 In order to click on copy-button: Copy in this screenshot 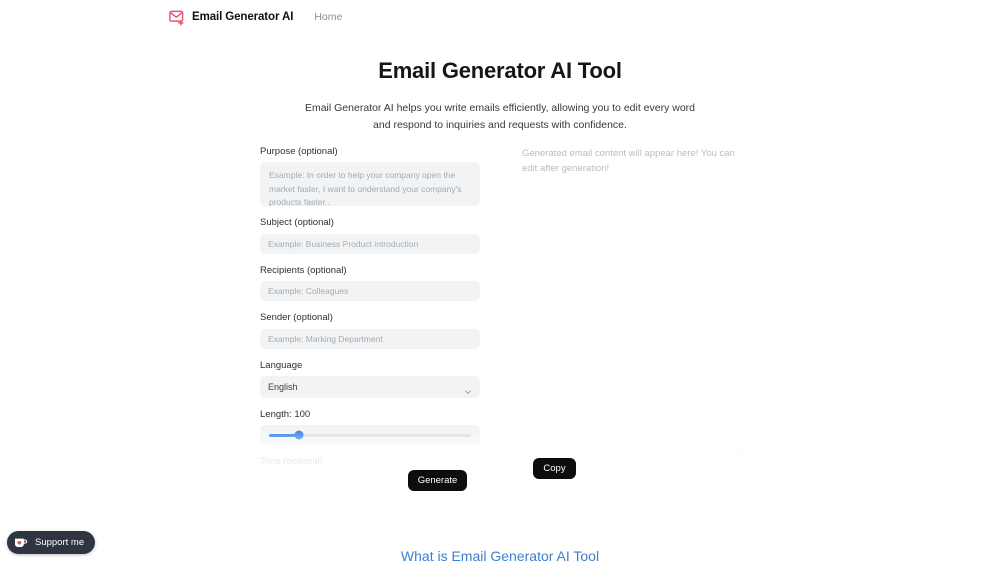, I will do `click(554, 468)`.